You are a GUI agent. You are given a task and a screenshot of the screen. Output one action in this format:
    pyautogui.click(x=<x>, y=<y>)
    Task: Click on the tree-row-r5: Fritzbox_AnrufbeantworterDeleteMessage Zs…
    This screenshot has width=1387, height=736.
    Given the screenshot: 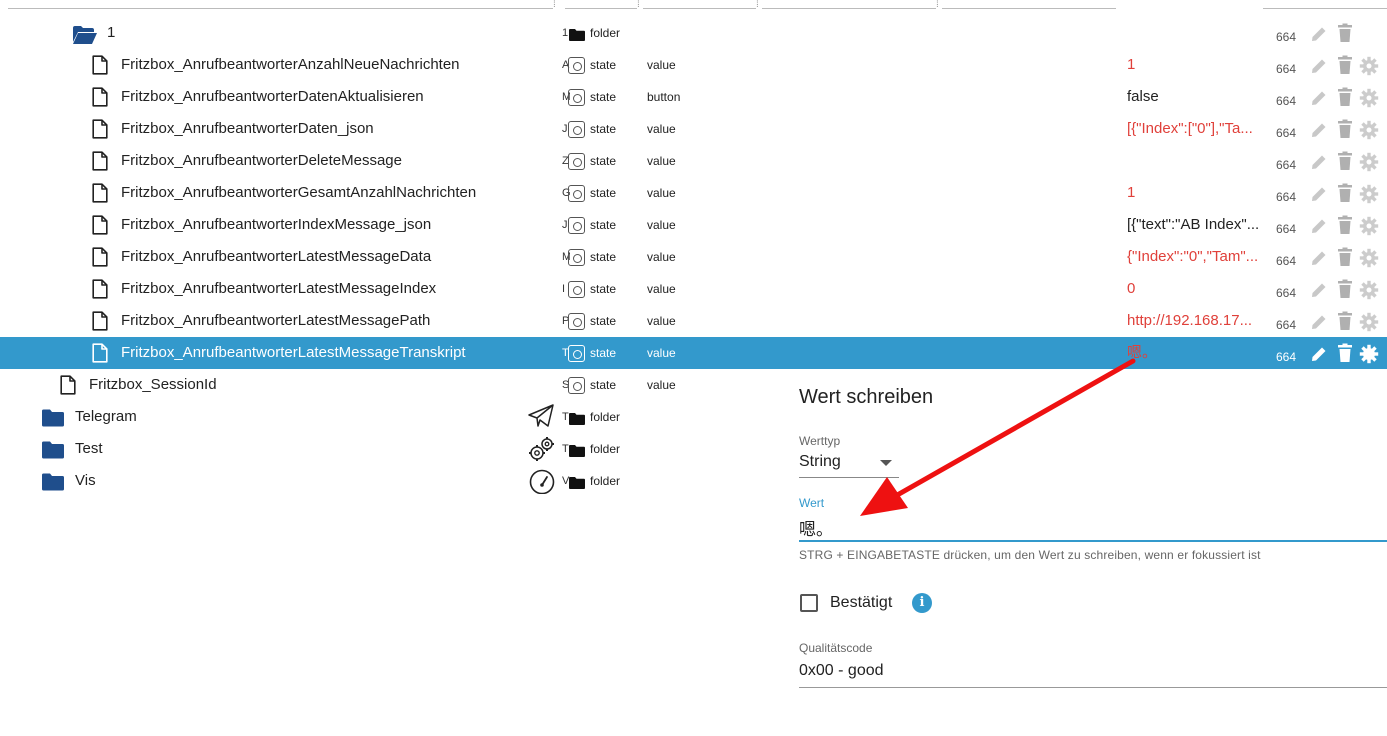 What is the action you would take?
    pyautogui.click(x=693, y=161)
    